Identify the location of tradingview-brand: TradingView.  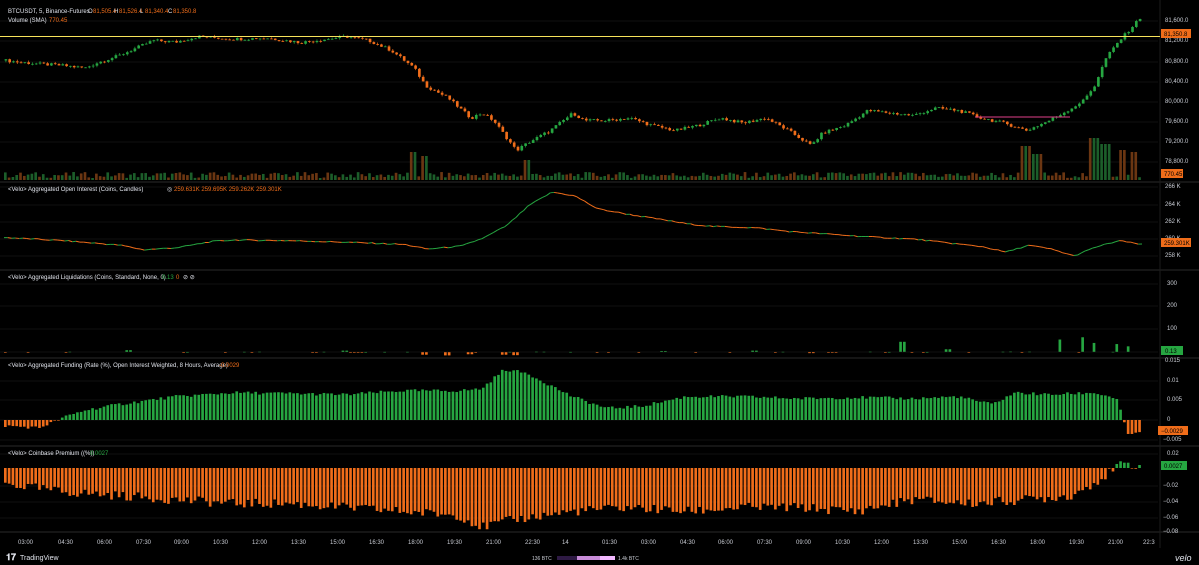
(39, 558).